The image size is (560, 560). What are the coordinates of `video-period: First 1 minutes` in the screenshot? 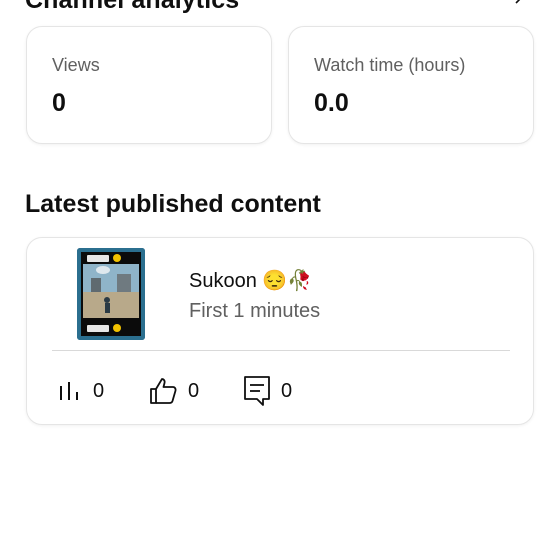 It's located at (255, 311).